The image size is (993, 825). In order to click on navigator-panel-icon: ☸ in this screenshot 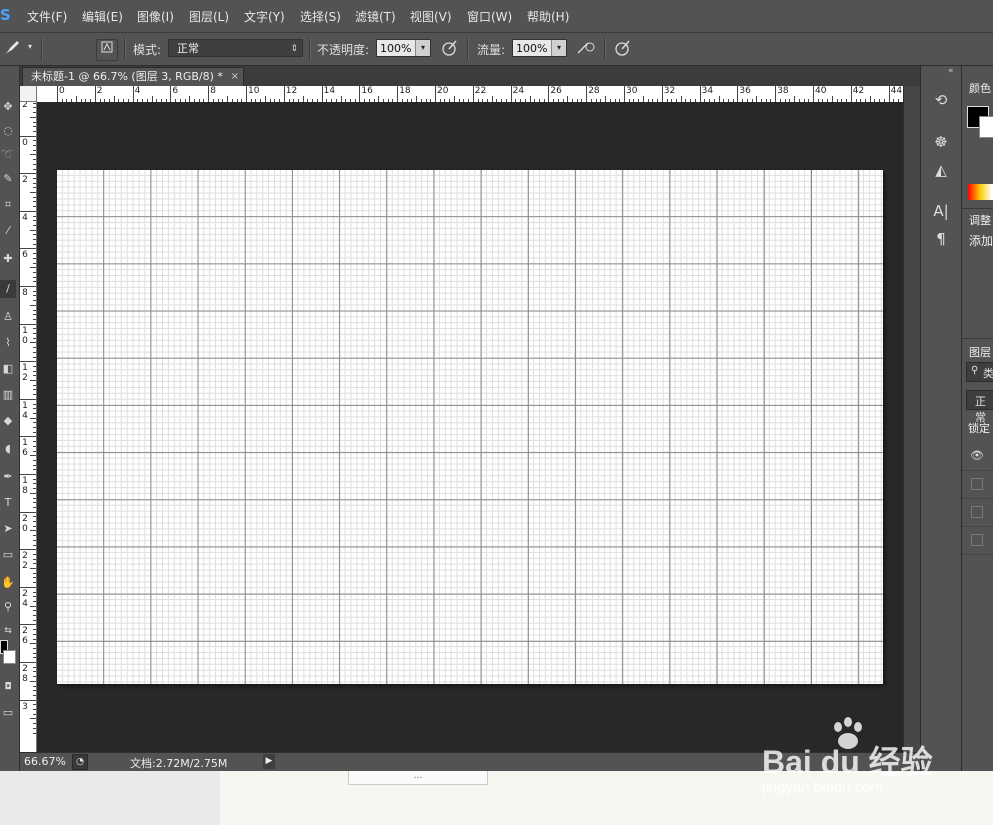, I will do `click(941, 142)`.